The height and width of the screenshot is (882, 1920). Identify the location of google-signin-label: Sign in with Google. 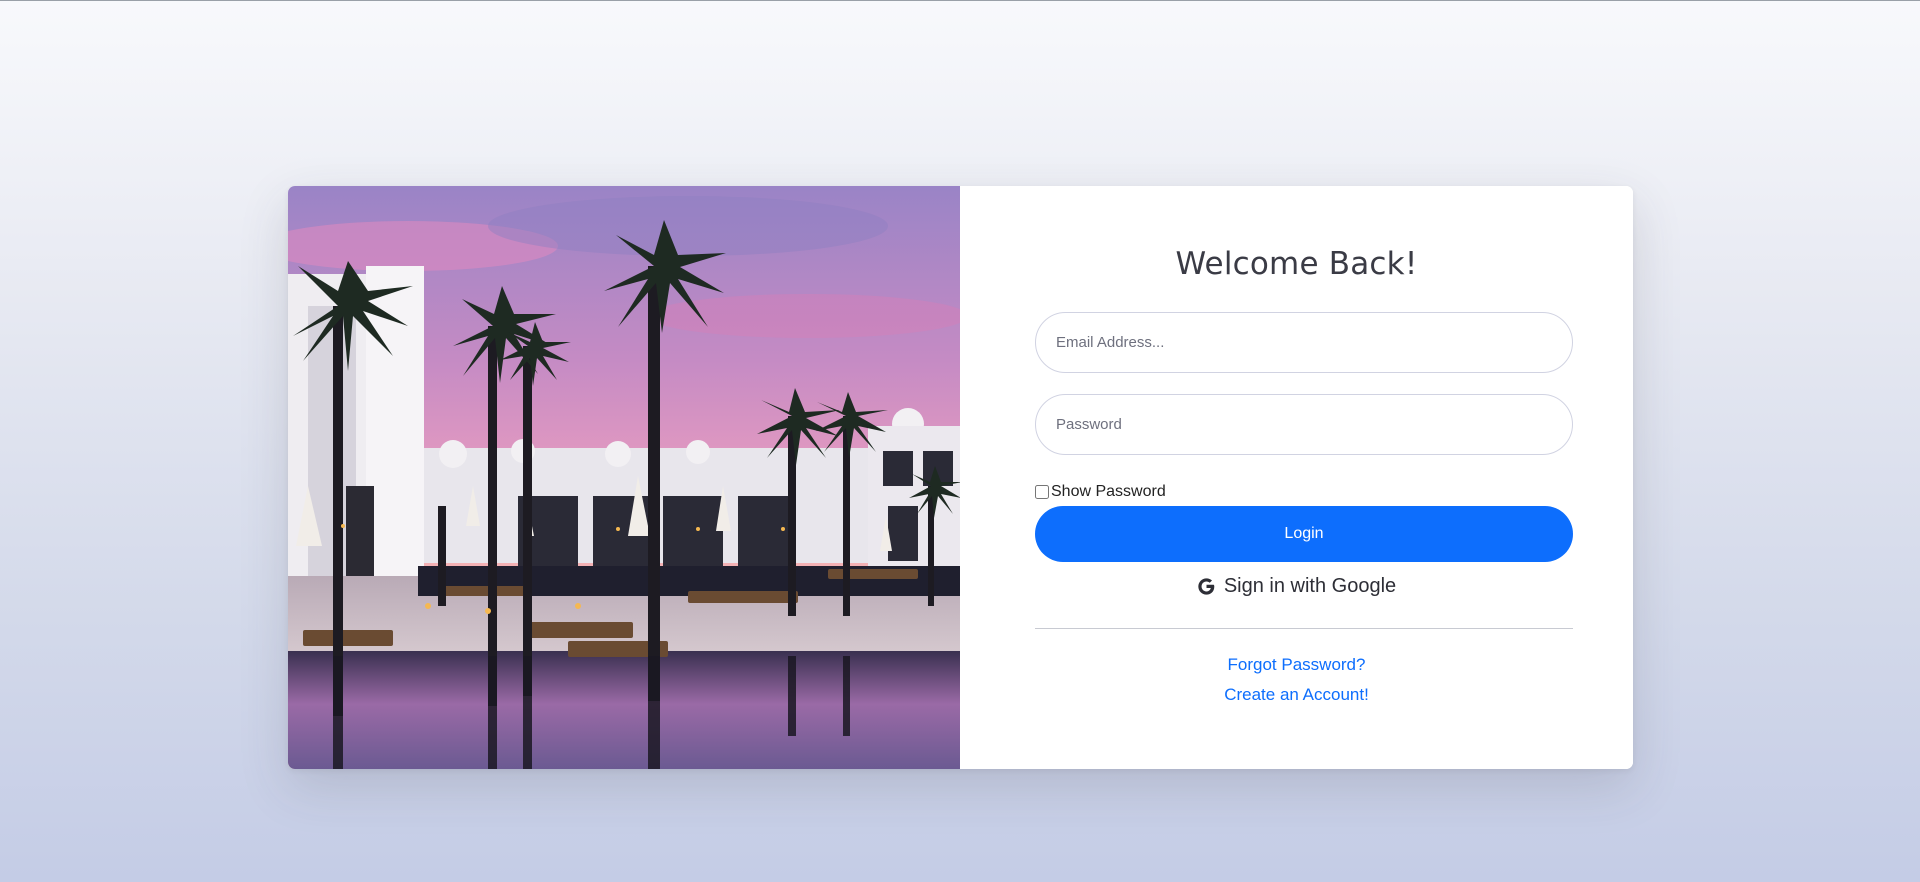
(1310, 586).